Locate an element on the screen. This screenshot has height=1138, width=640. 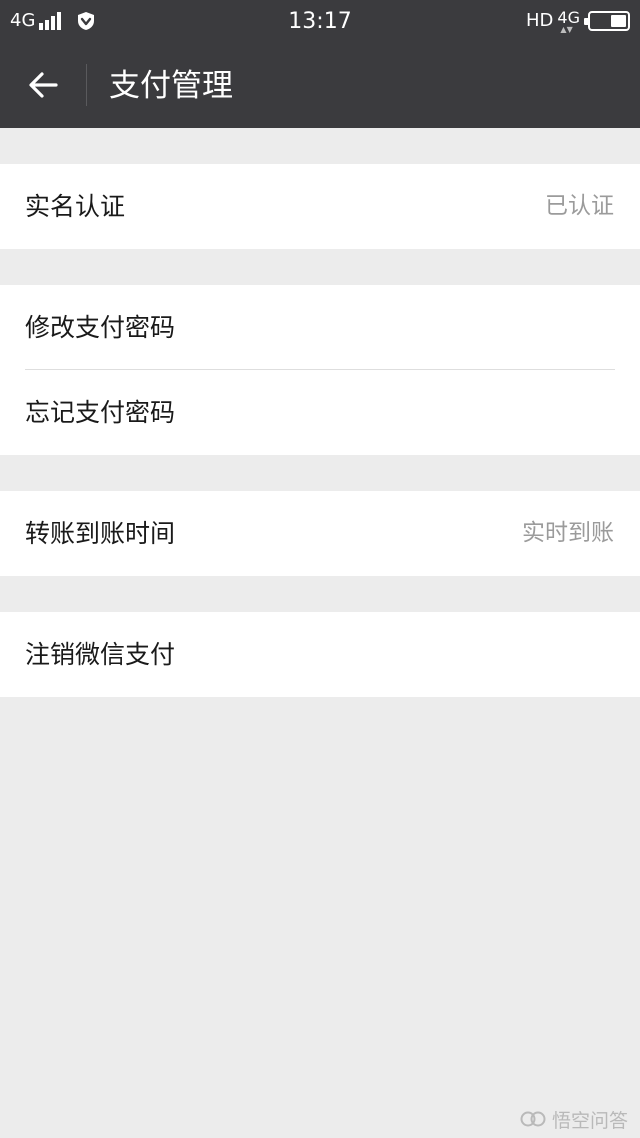
cell-label: 实名认证 is located at coordinates (75, 206).